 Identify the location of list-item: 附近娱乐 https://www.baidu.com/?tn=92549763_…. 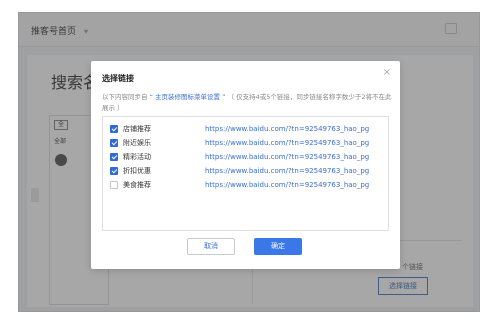
(245, 144).